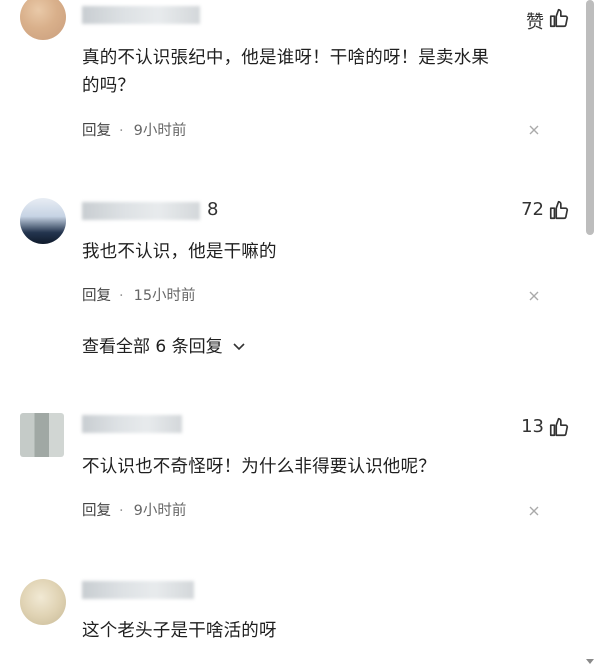 This screenshot has height=666, width=600. I want to click on scrollbar-thumb, so click(590, 117).